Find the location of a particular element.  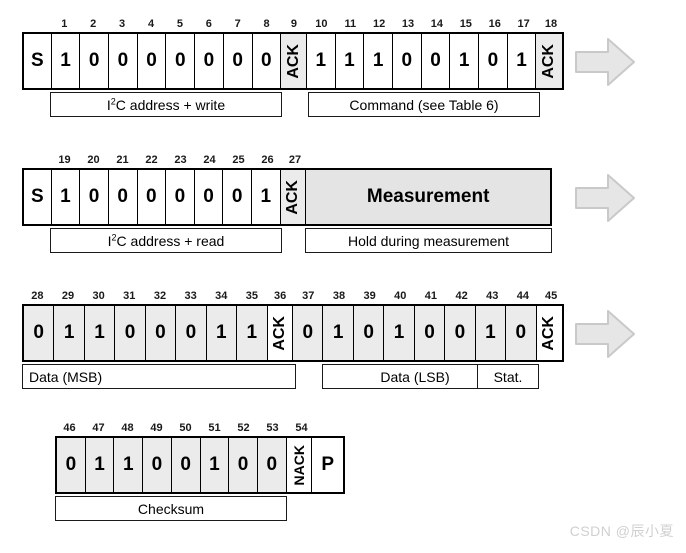

bit-number: 2 is located at coordinates (93, 24).